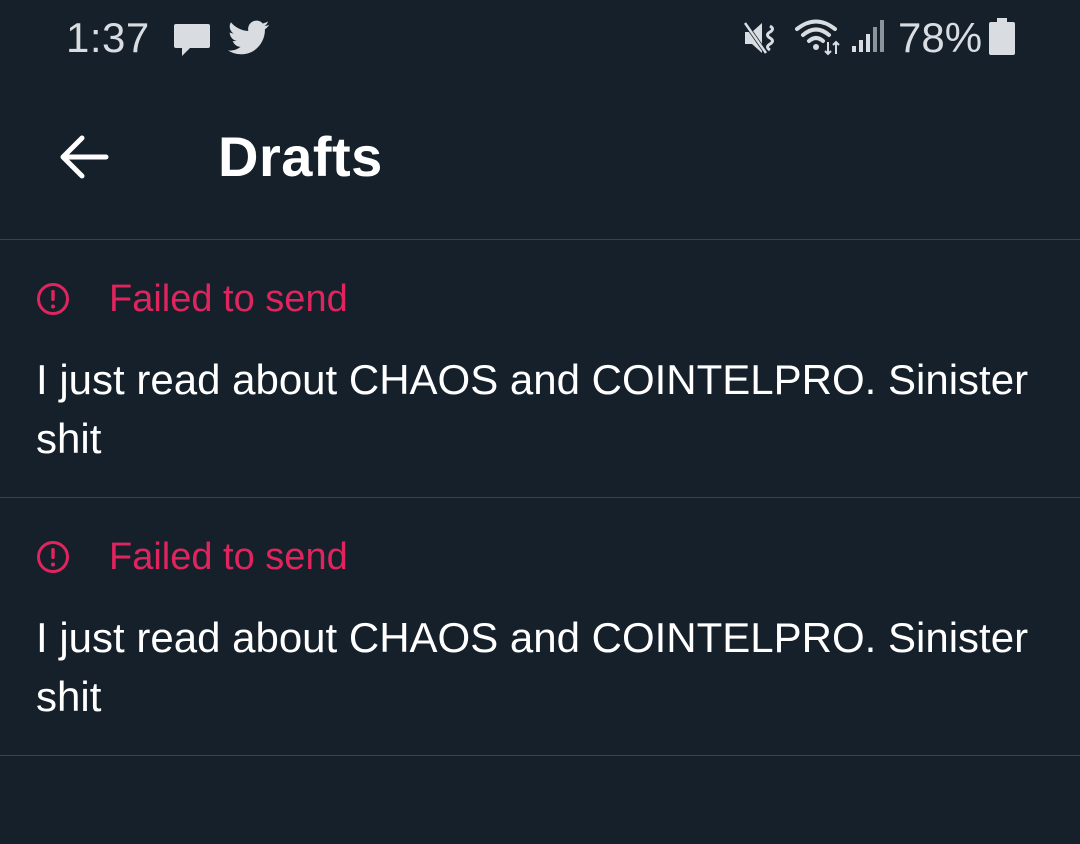 This screenshot has width=1080, height=844. I want to click on back-button, so click(84, 157).